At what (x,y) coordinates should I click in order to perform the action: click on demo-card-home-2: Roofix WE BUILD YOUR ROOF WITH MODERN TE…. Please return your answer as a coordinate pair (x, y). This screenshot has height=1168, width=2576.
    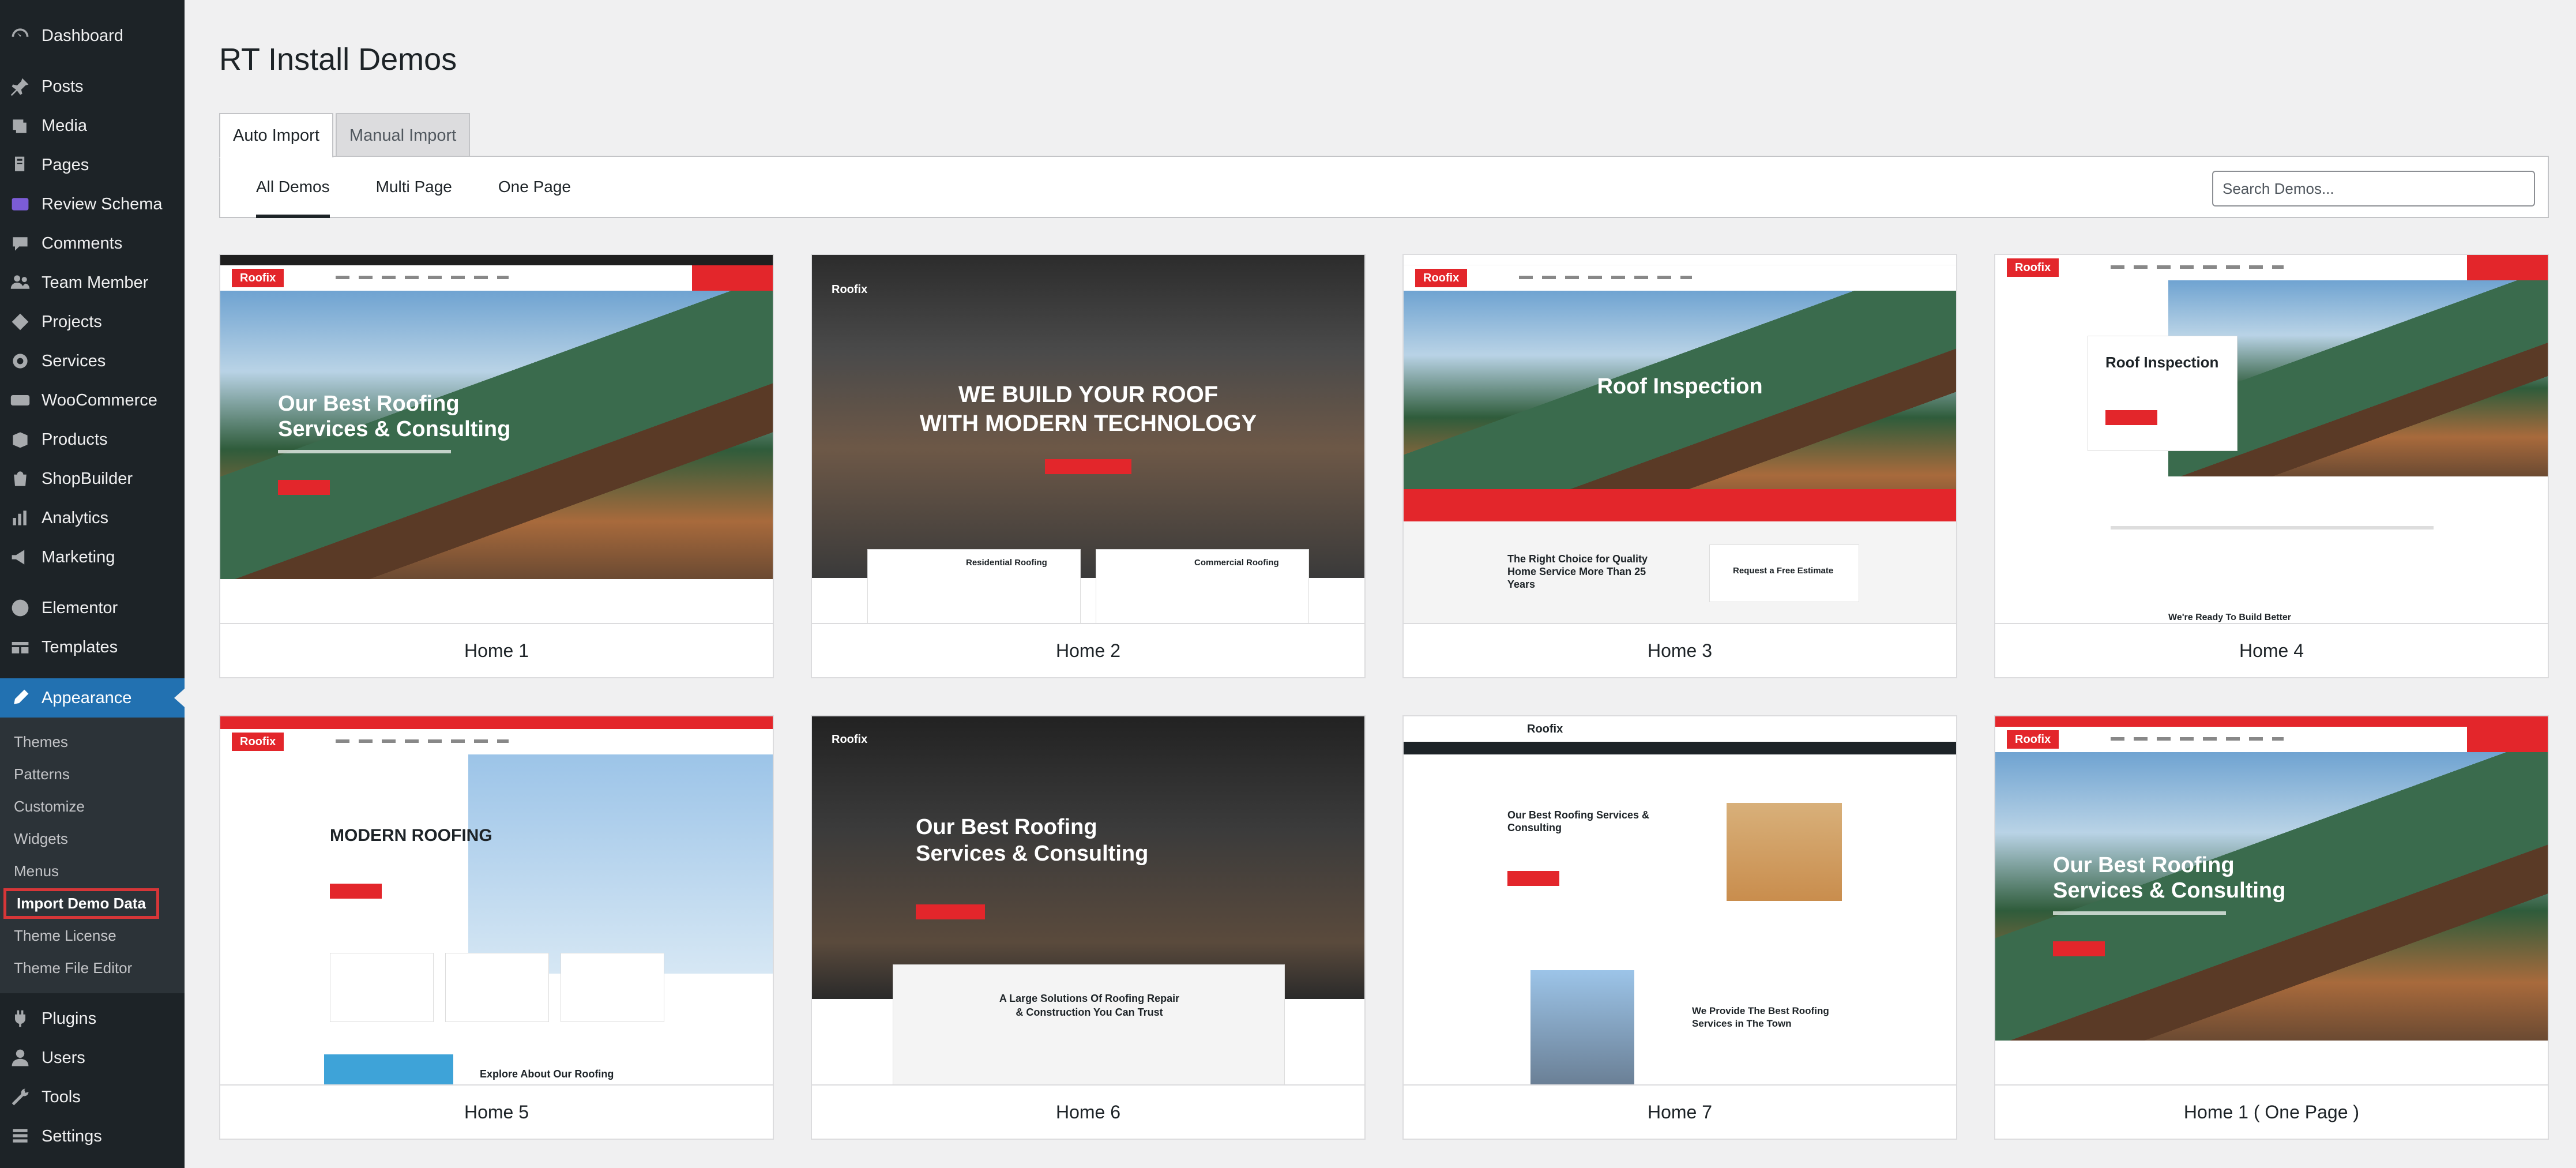
    Looking at the image, I should click on (1088, 466).